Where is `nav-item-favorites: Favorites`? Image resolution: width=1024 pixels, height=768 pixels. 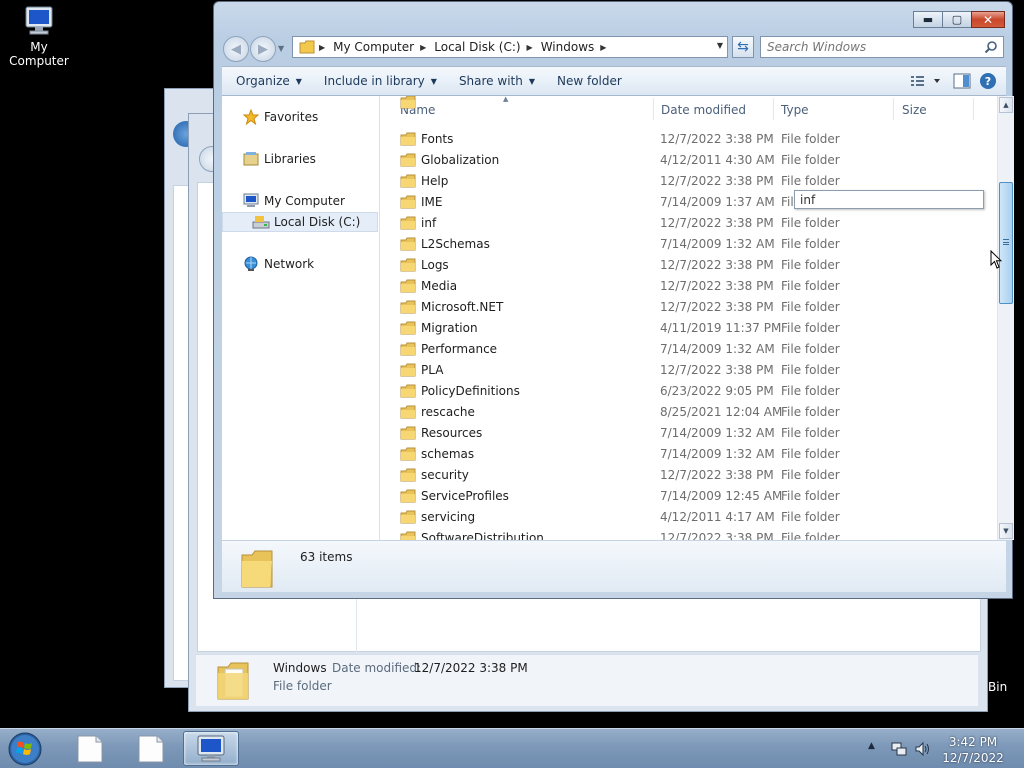 nav-item-favorites: Favorites is located at coordinates (300, 117).